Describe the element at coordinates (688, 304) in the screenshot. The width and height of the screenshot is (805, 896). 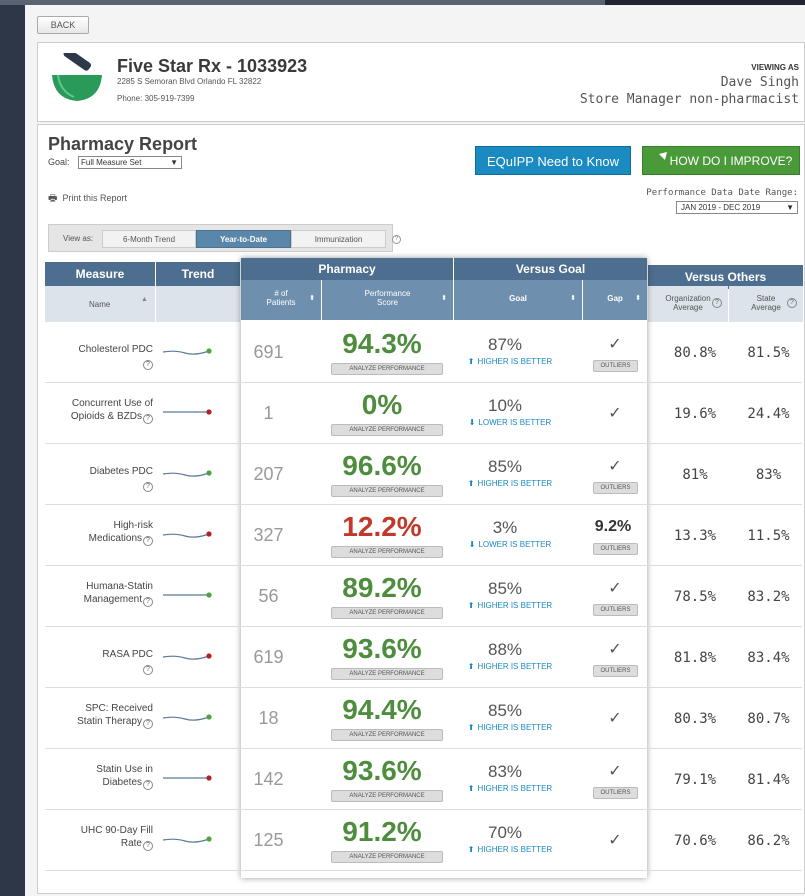
I see `org-average-header: Organization Average ?` at that location.